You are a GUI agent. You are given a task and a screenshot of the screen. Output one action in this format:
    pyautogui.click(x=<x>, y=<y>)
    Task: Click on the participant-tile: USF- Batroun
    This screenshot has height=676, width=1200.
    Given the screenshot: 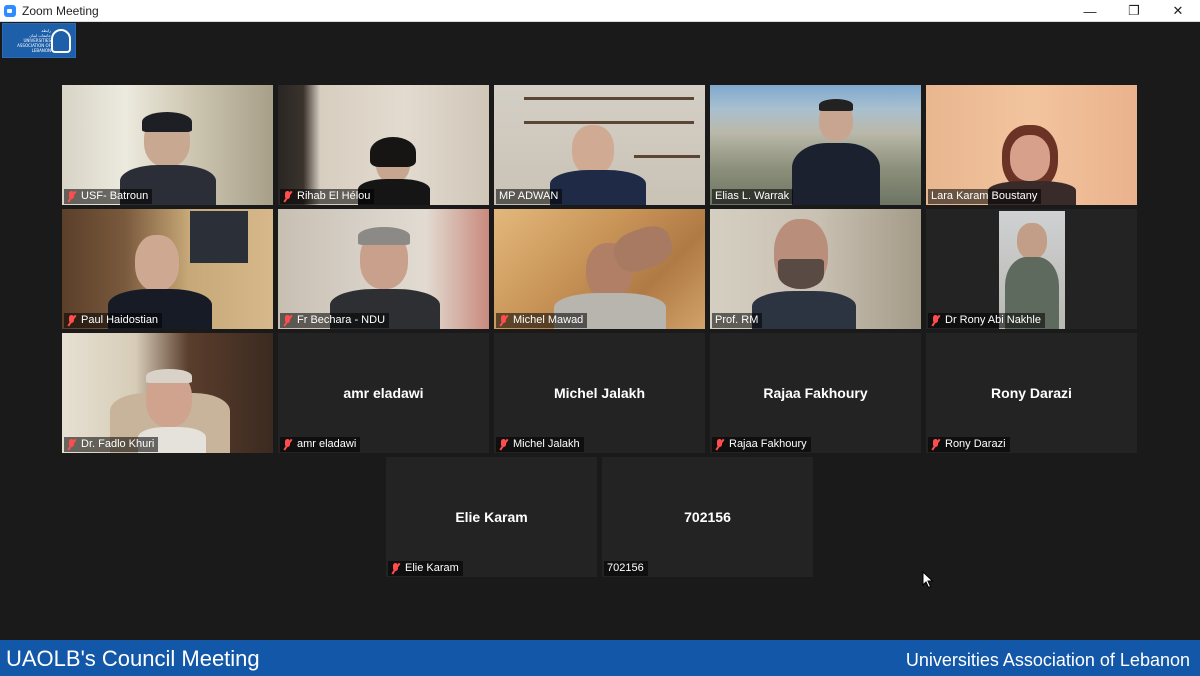 What is the action you would take?
    pyautogui.click(x=167, y=145)
    